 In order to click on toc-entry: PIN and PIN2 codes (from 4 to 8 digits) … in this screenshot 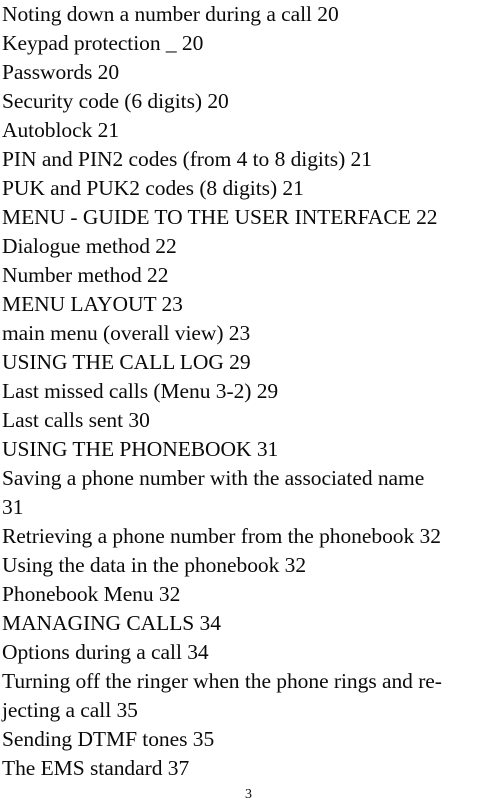, I will do `click(252, 159)`.